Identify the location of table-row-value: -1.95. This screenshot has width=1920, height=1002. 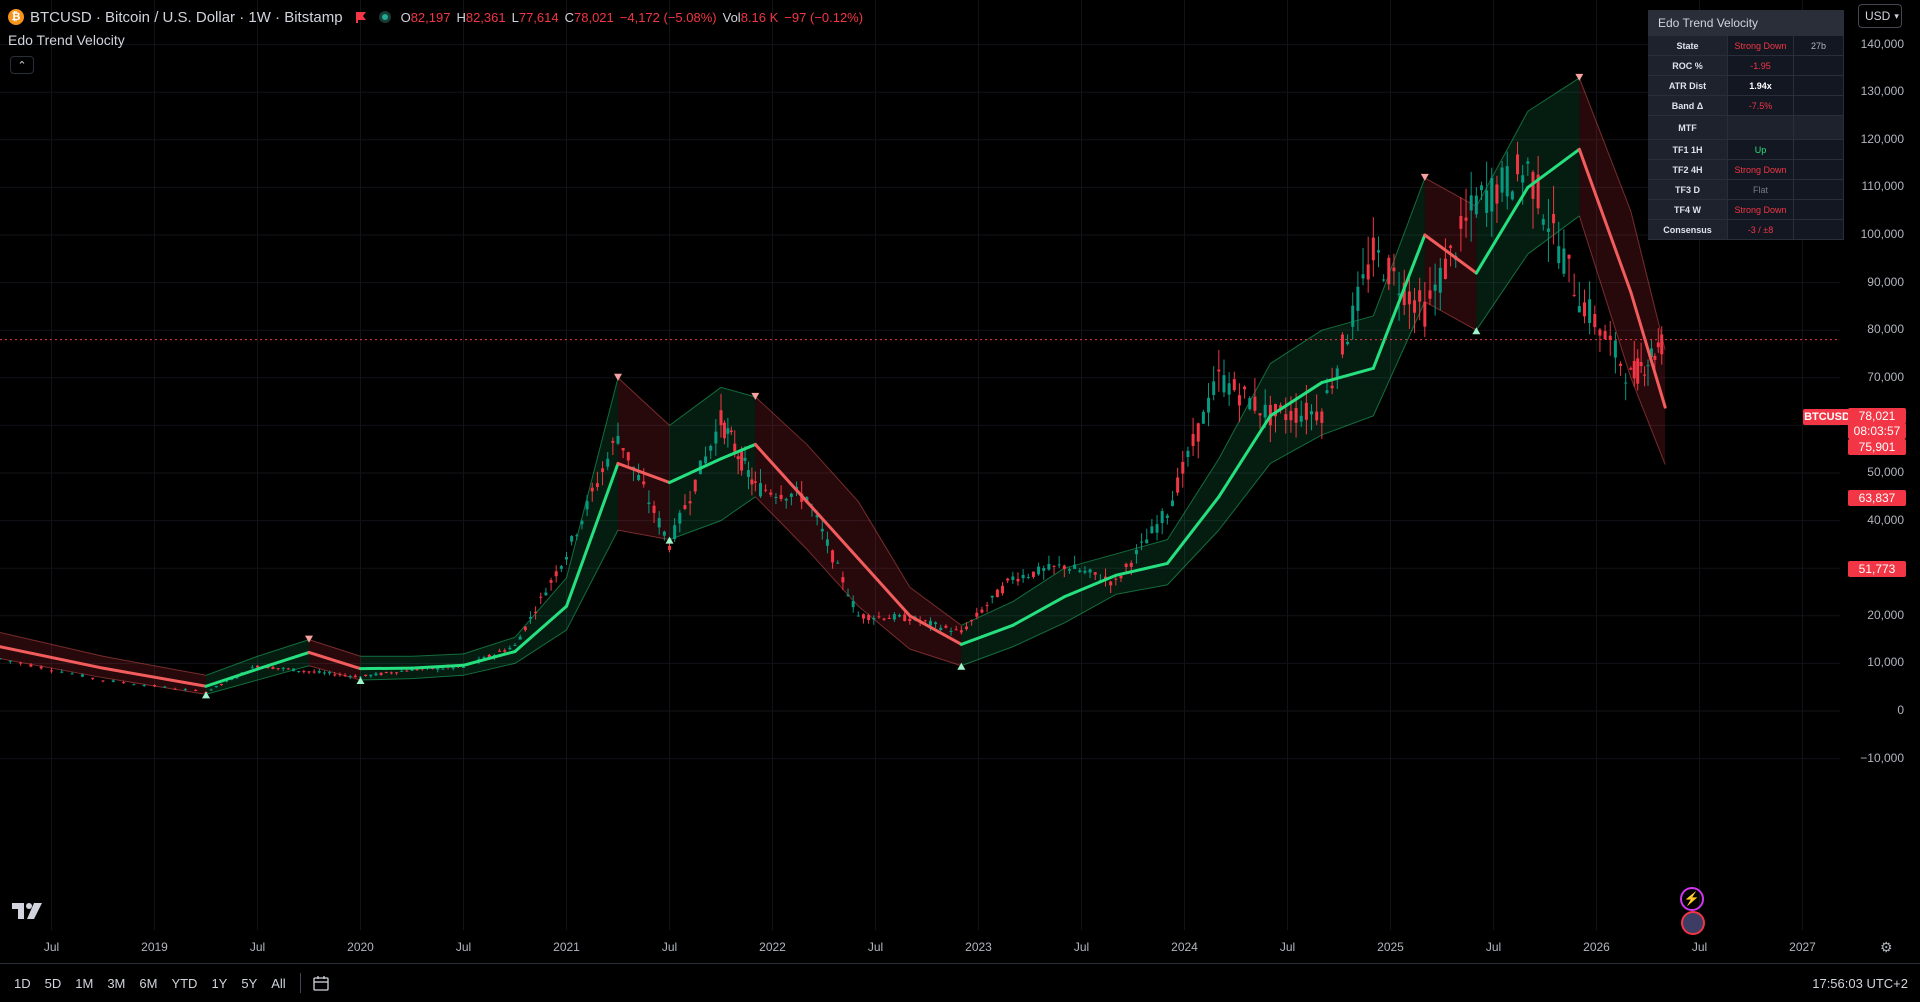
(1761, 66).